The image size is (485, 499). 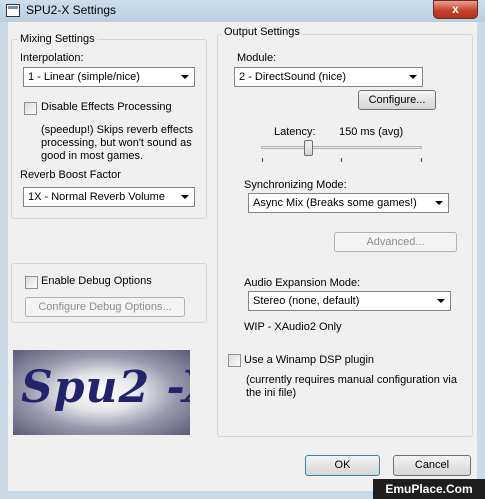 What do you see at coordinates (432, 465) in the screenshot?
I see `cancel-button: Cancel` at bounding box center [432, 465].